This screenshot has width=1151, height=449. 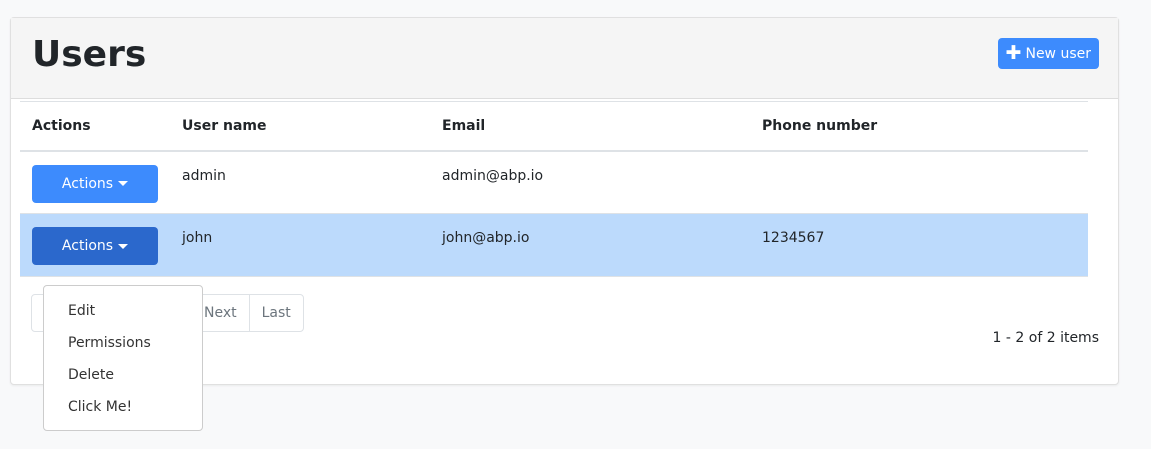 I want to click on menu-item-permissions: Permissions, so click(x=123, y=343).